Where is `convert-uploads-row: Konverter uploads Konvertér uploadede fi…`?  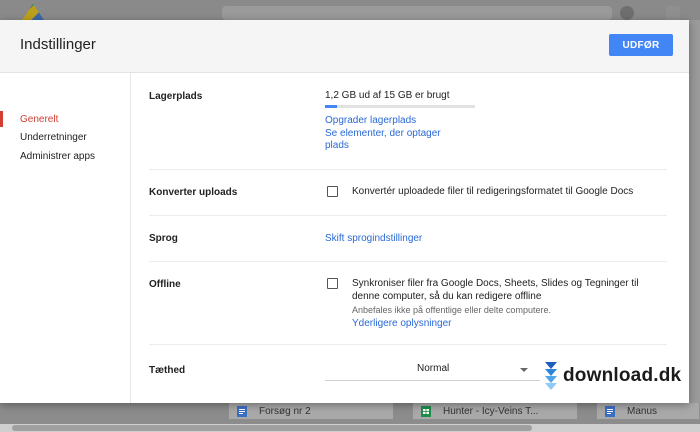
convert-uploads-row: Konverter uploads Konvertér uploadede fi… is located at coordinates (408, 192).